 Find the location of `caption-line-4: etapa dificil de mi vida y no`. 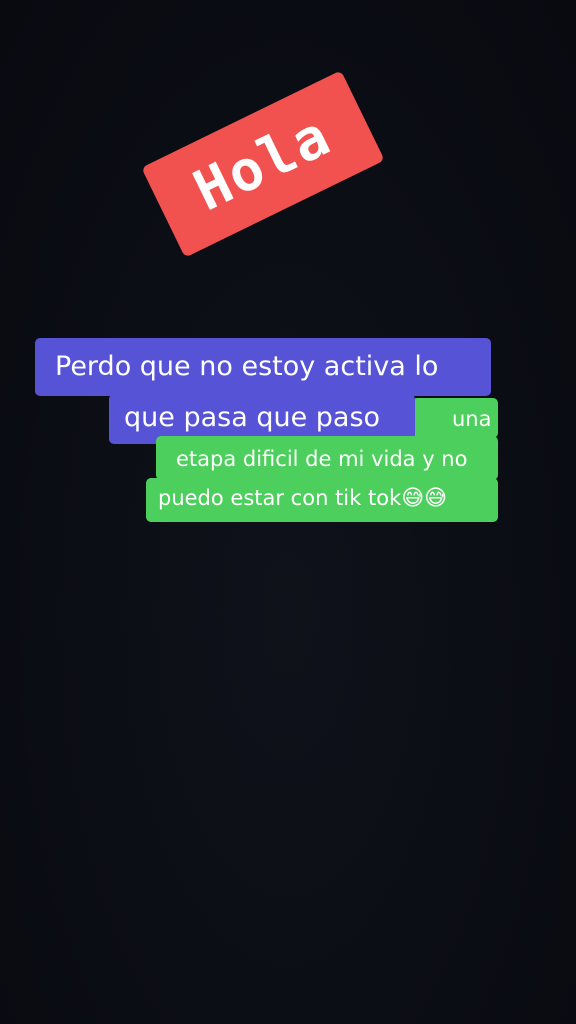

caption-line-4: etapa dificil de mi vida y no is located at coordinates (327, 458).